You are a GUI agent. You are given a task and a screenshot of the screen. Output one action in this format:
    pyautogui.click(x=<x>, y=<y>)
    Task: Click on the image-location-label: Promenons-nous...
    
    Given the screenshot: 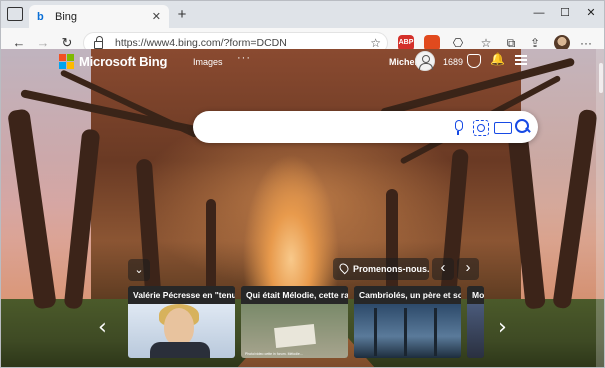 What is the action you would take?
    pyautogui.click(x=391, y=269)
    